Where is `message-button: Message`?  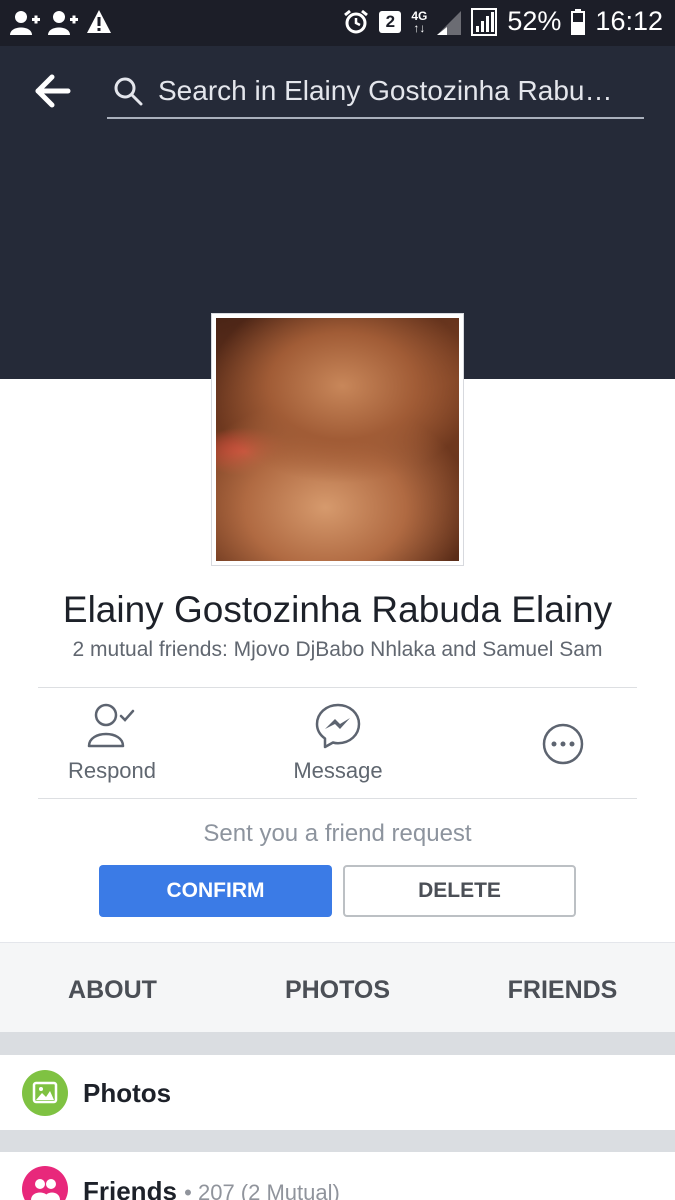
message-button: Message is located at coordinates (338, 745).